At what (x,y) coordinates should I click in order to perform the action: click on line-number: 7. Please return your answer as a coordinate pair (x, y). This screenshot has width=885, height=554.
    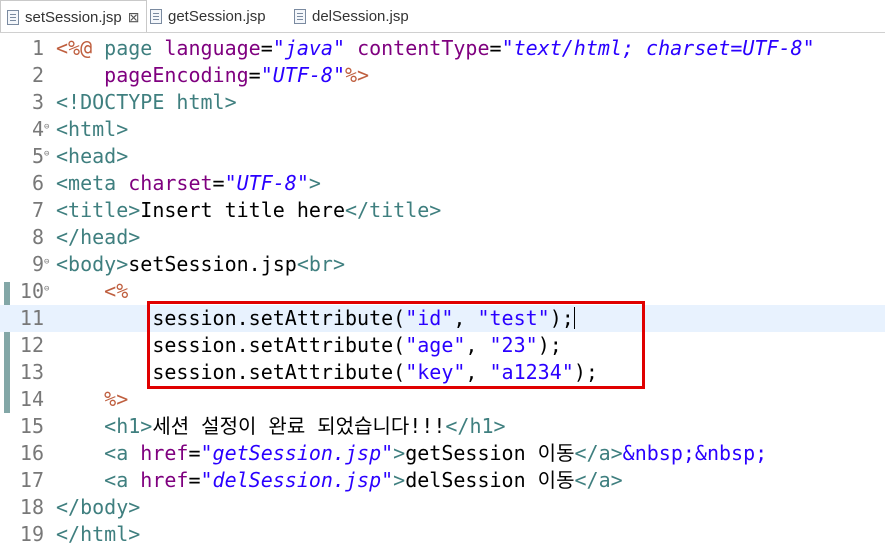
    Looking at the image, I should click on (37, 210).